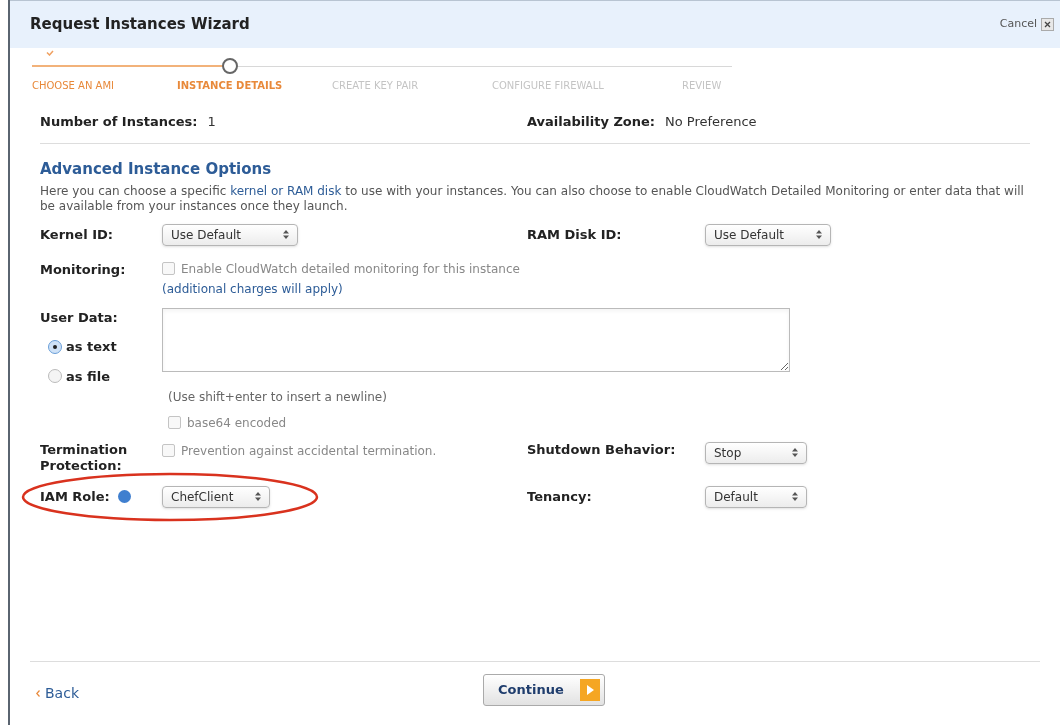 The height and width of the screenshot is (725, 1060). What do you see at coordinates (77, 234) in the screenshot?
I see `field-label: Kernel ID:` at bounding box center [77, 234].